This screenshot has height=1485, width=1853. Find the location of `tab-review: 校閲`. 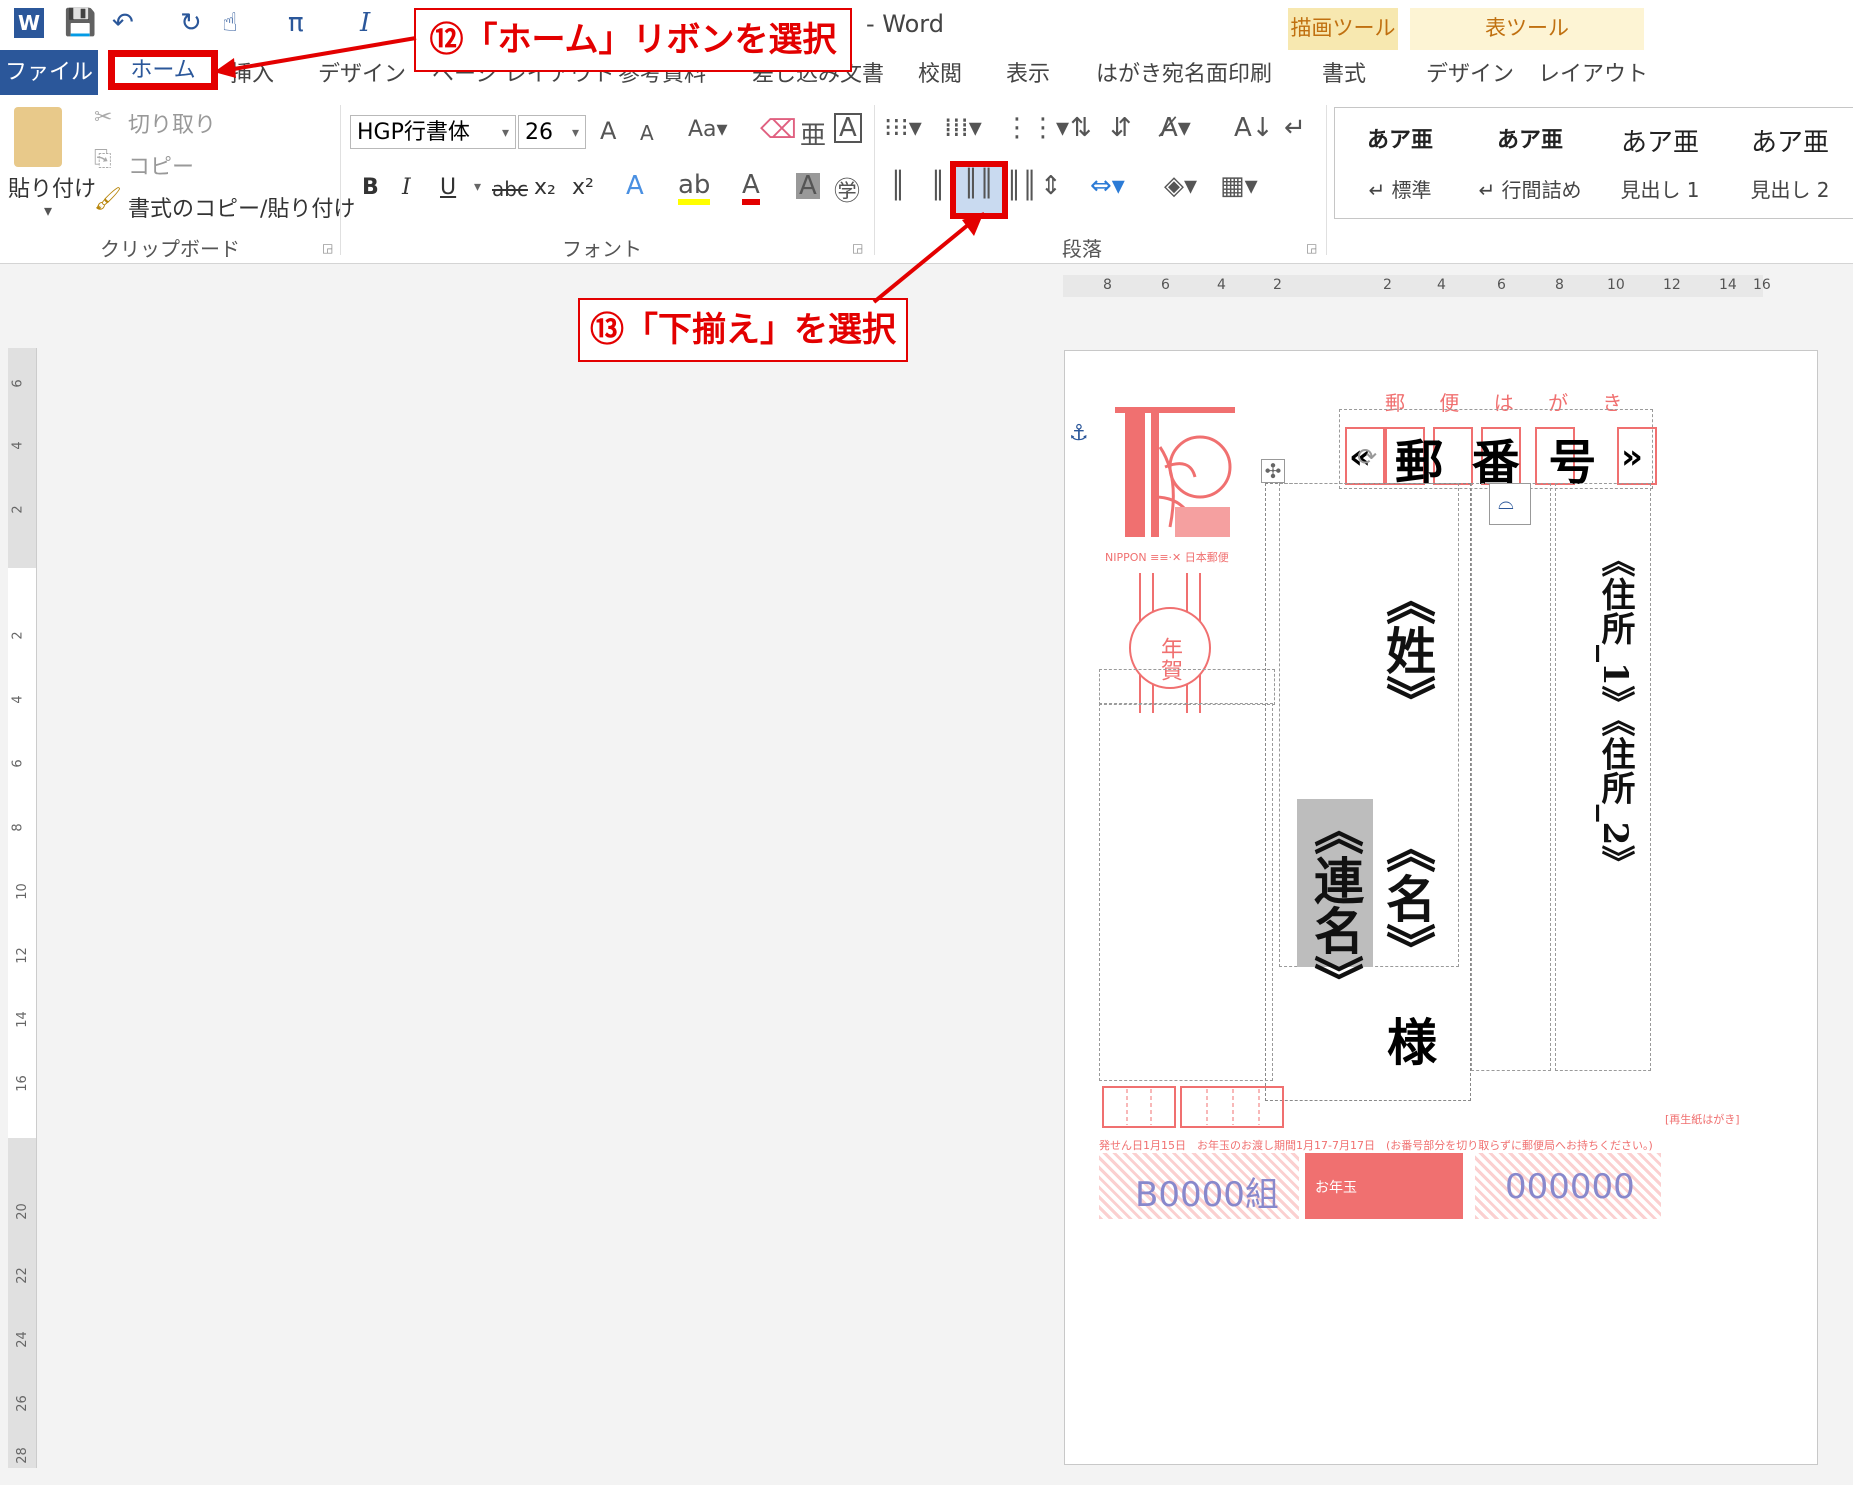

tab-review: 校閲 is located at coordinates (940, 72).